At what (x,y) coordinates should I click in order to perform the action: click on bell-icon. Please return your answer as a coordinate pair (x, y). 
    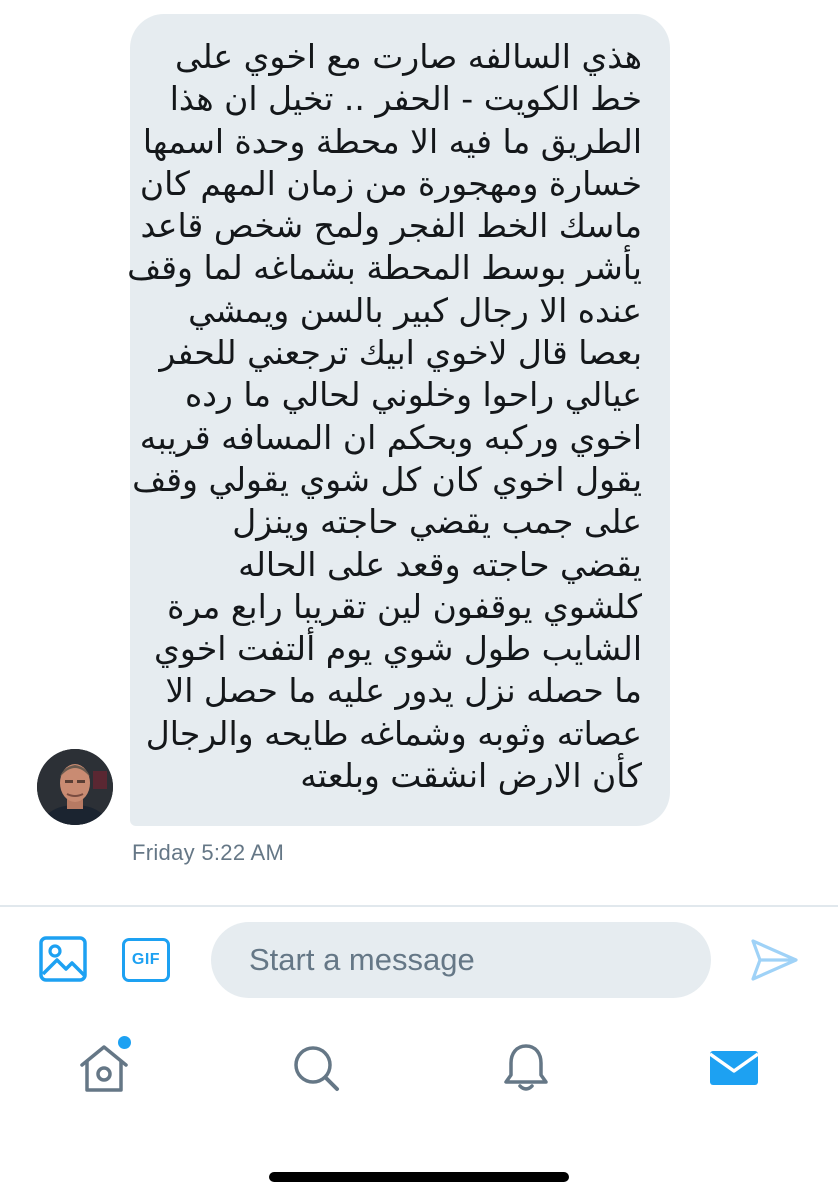
    Looking at the image, I should click on (526, 1067).